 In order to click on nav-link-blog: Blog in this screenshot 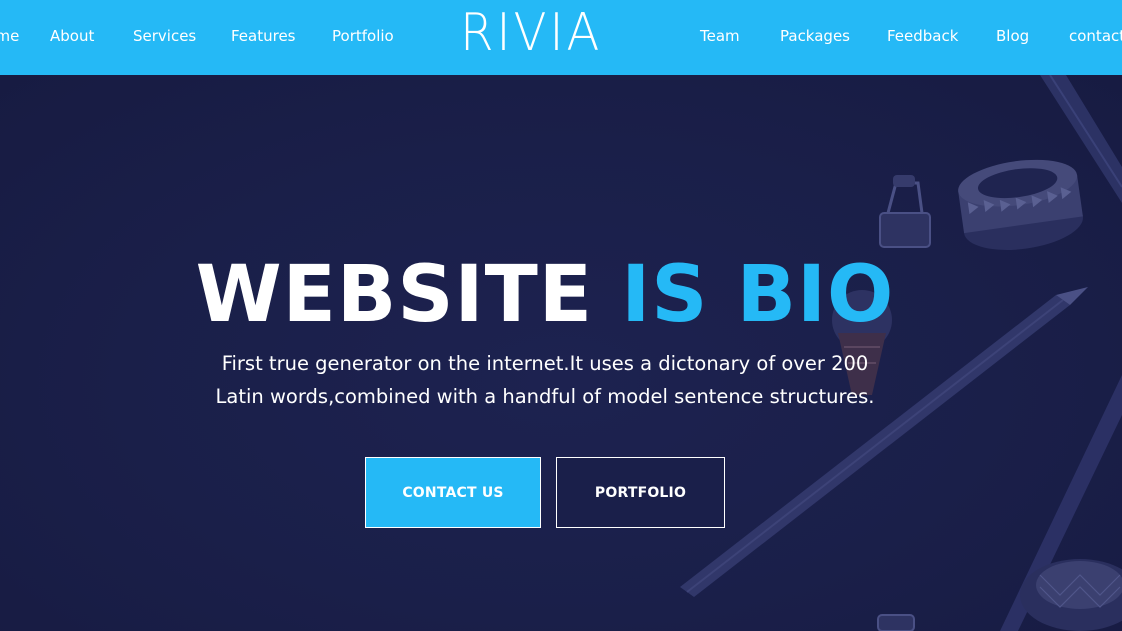, I will do `click(1012, 36)`.